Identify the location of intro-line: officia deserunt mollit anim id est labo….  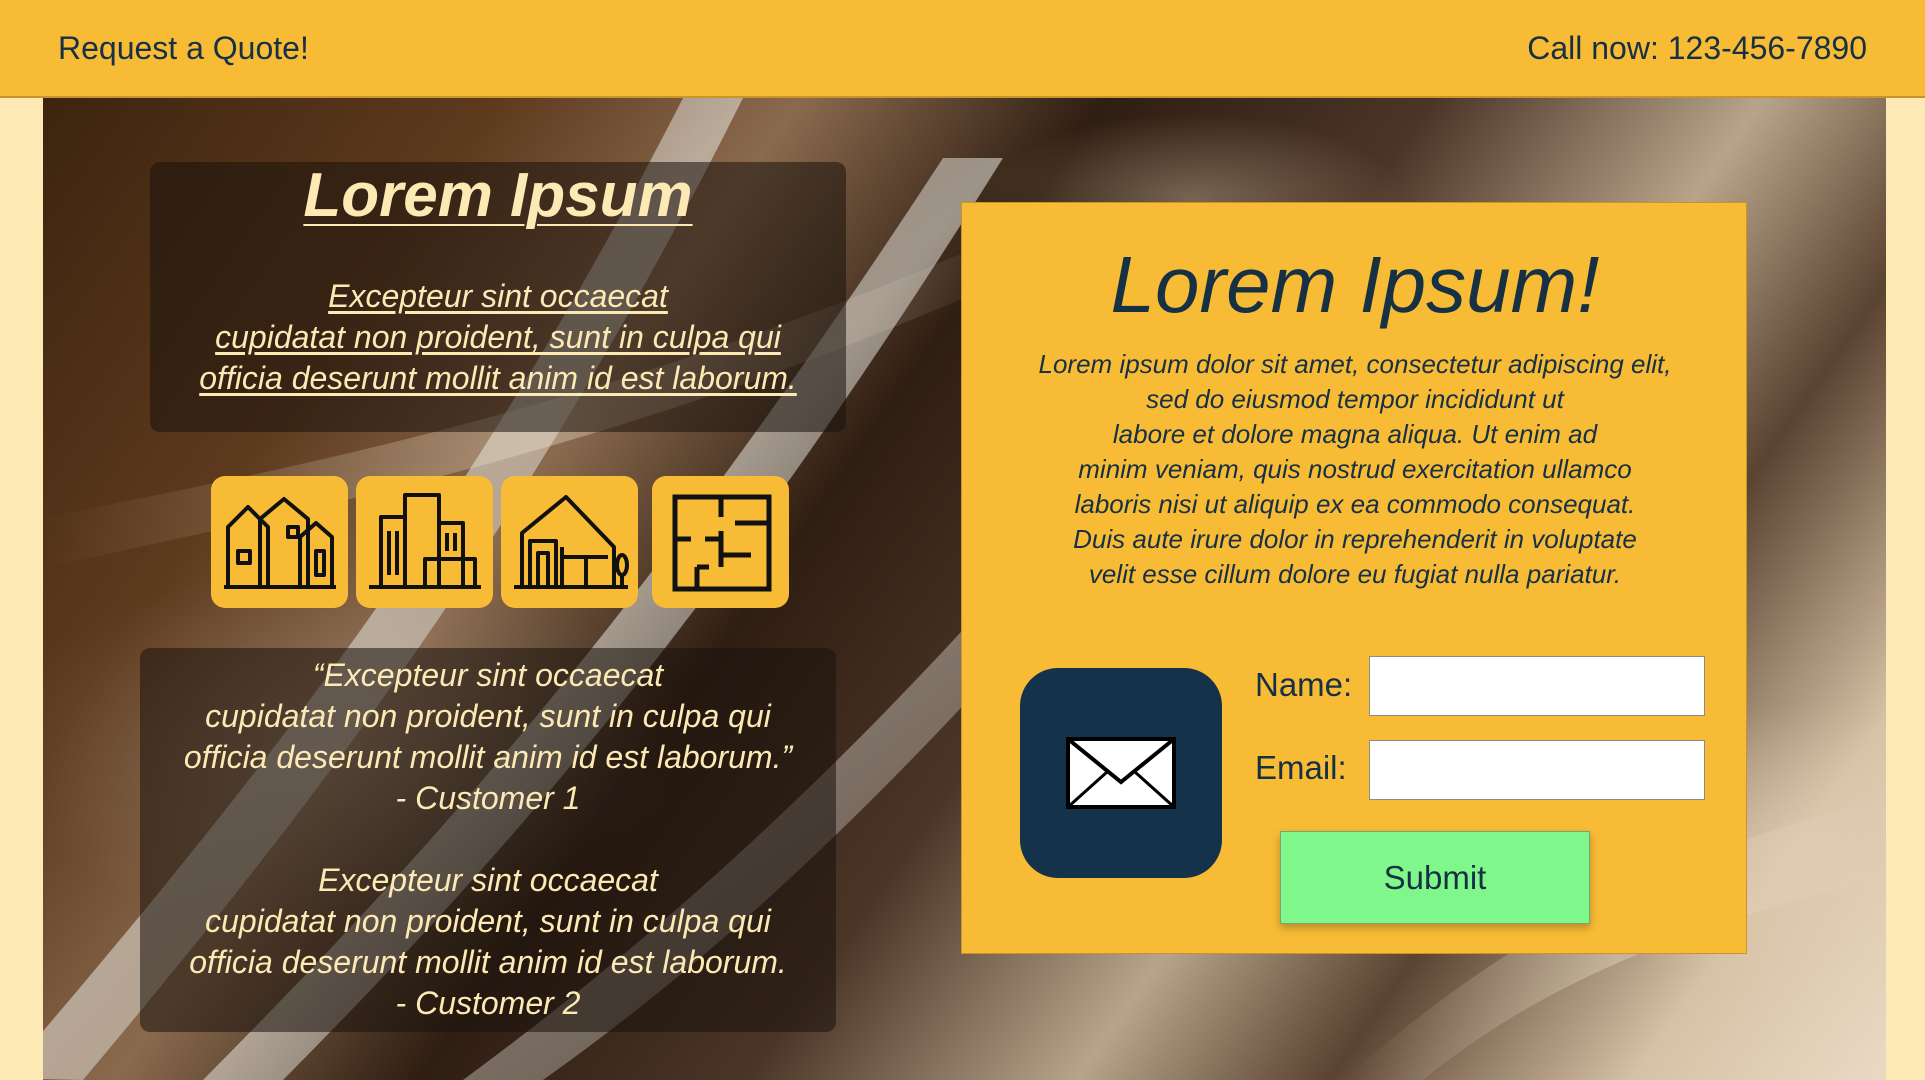
(498, 378).